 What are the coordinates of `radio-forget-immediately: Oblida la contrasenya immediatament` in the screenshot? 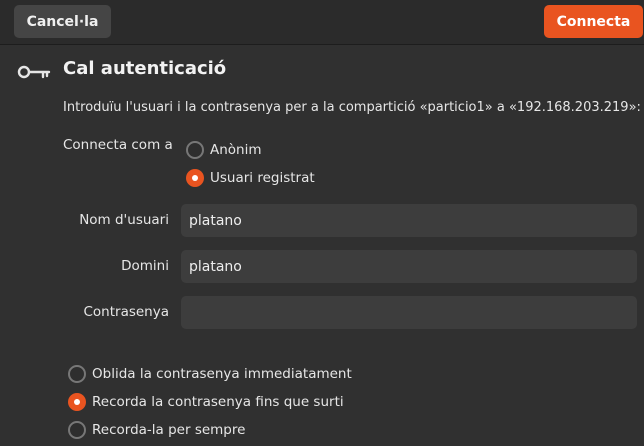 It's located at (210, 374).